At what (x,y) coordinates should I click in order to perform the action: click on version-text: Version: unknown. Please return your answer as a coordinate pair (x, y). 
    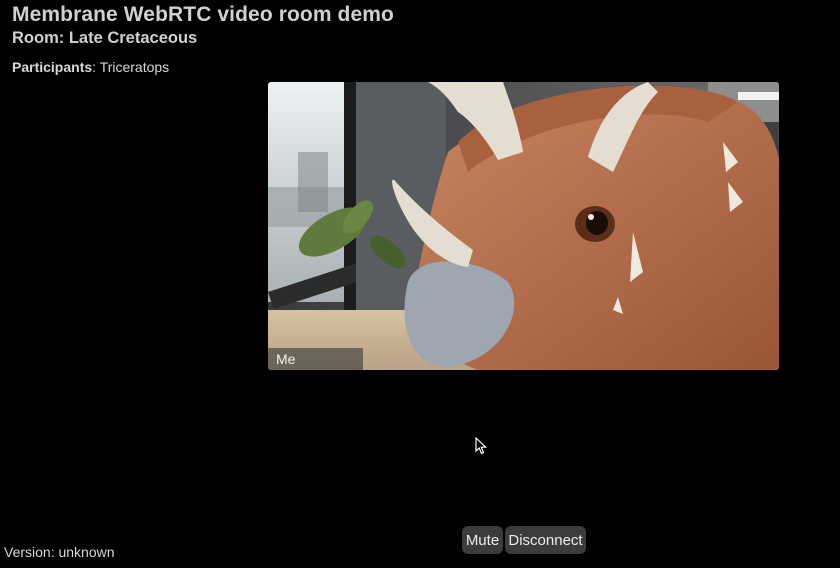
    Looking at the image, I should click on (59, 552).